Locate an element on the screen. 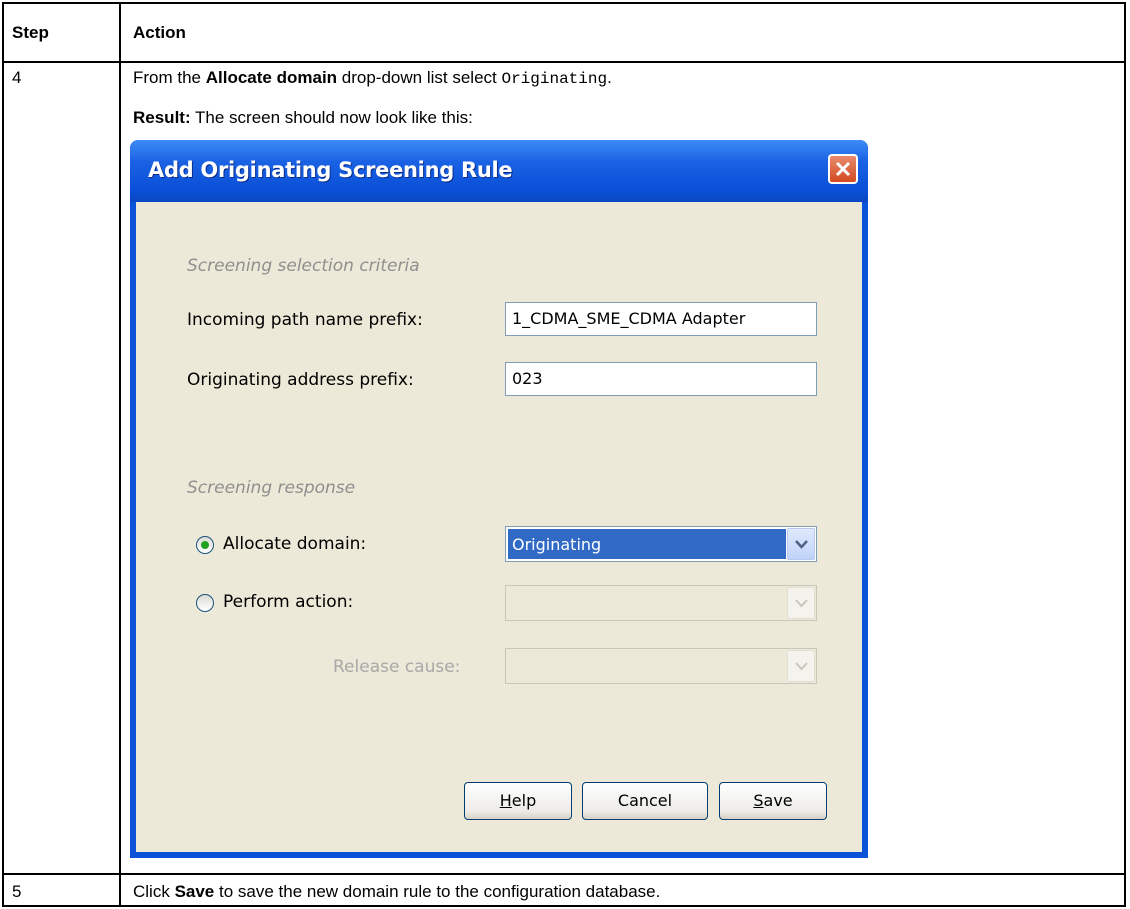 The image size is (1130, 909). step-number-4: 4 is located at coordinates (17, 77).